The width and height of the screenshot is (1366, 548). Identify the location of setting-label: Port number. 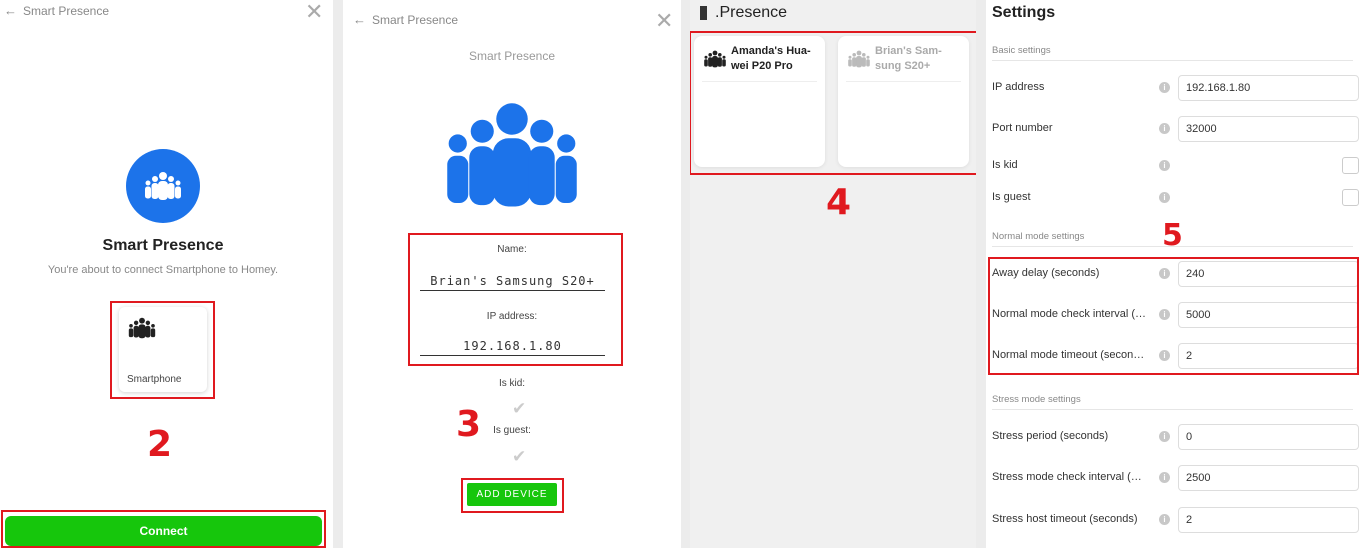
(1022, 128).